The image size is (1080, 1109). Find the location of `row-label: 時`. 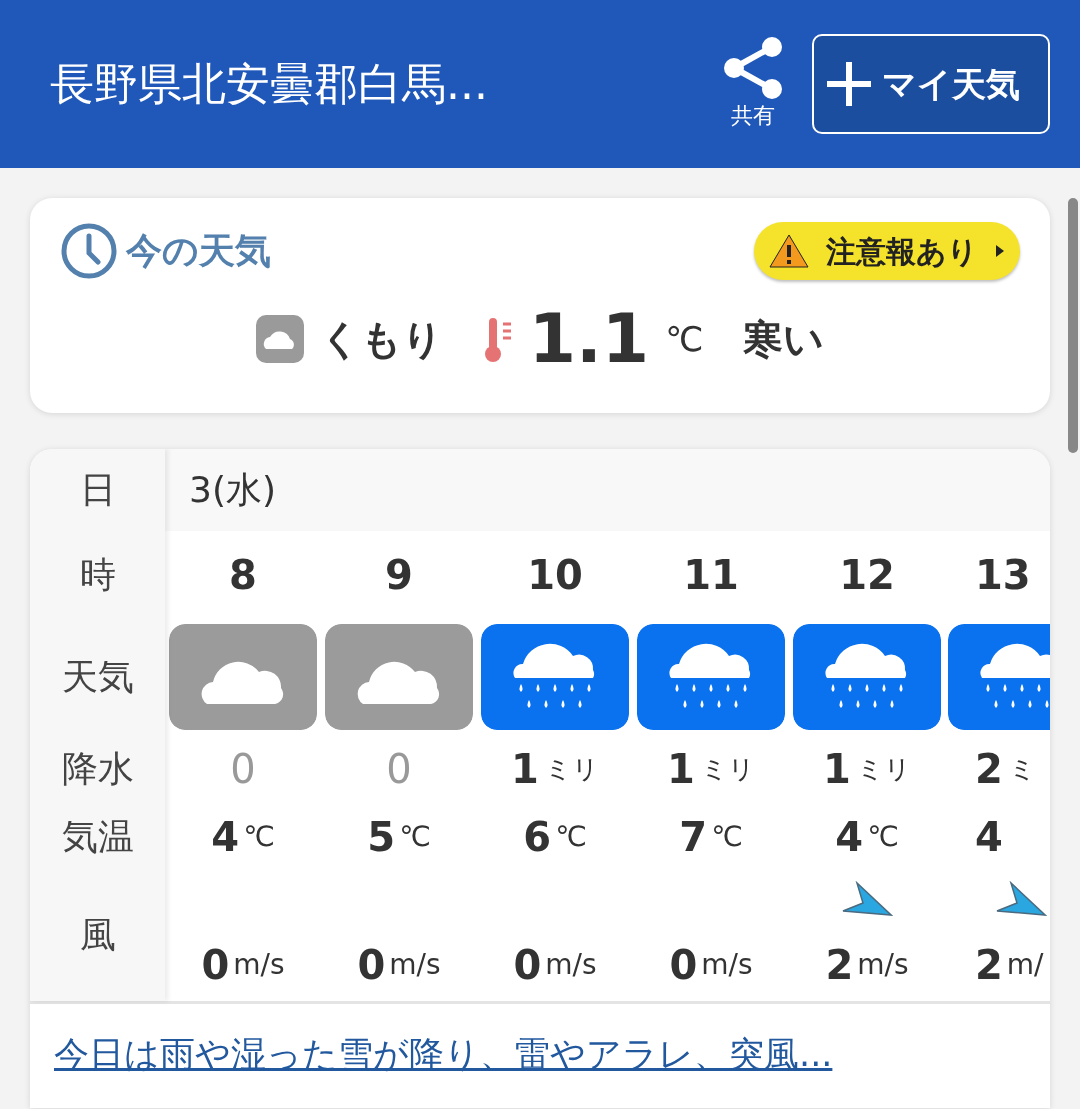

row-label: 時 is located at coordinates (97, 575).